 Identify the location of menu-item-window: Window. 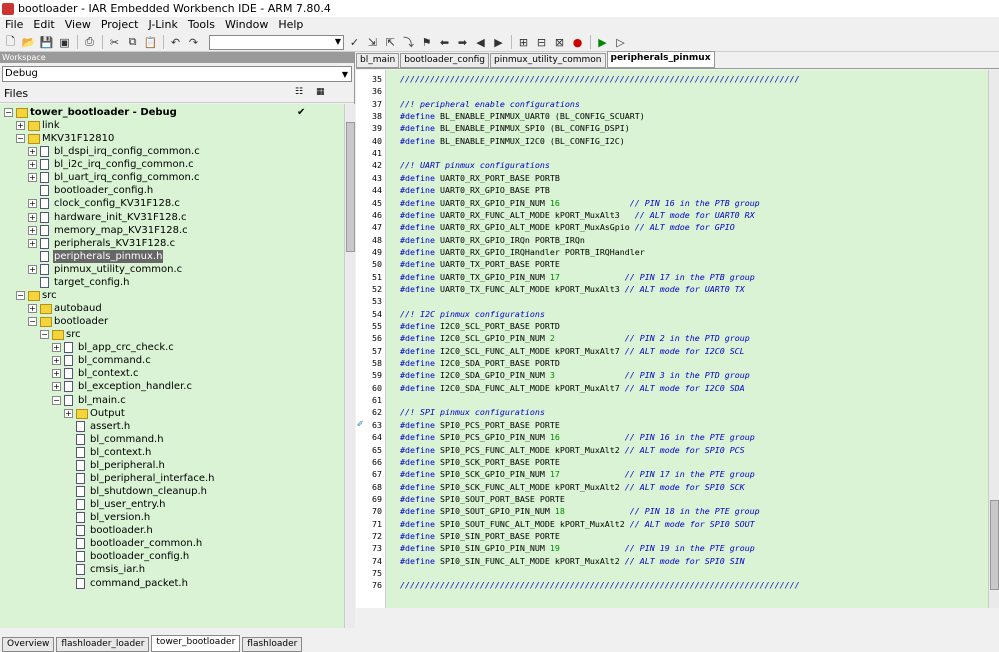
(246, 24).